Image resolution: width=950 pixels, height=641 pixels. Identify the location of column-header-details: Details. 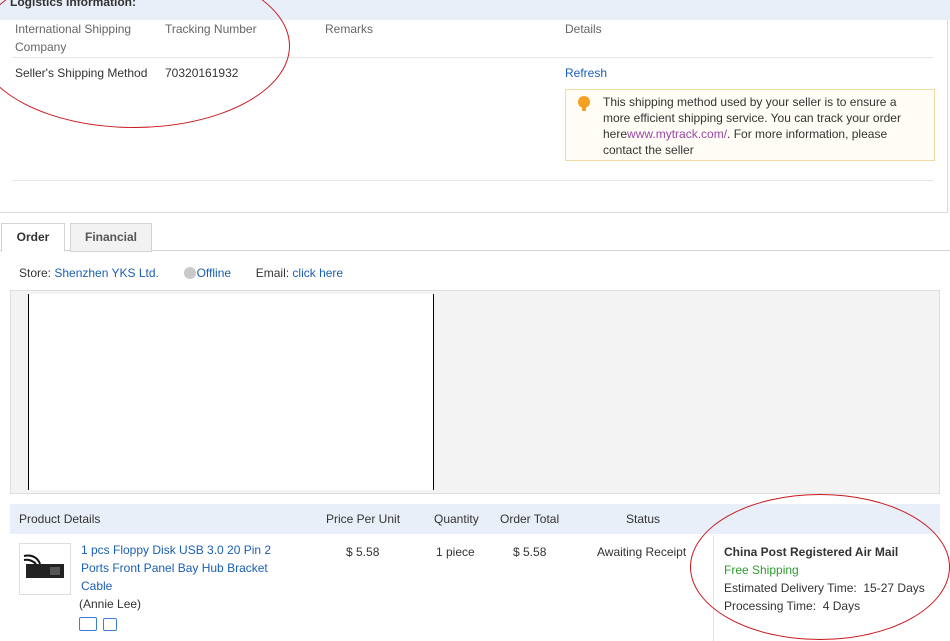
(583, 29).